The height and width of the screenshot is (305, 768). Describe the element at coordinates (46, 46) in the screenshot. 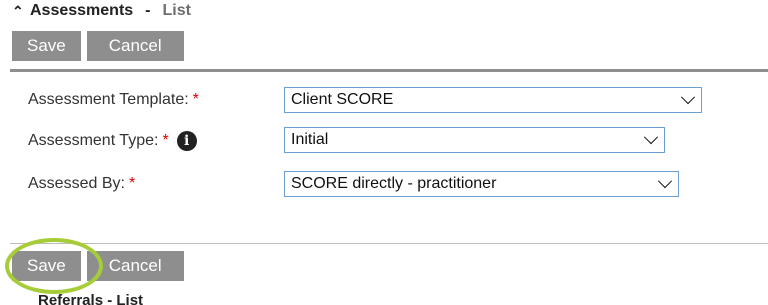

I see `save-button-top: Save` at that location.